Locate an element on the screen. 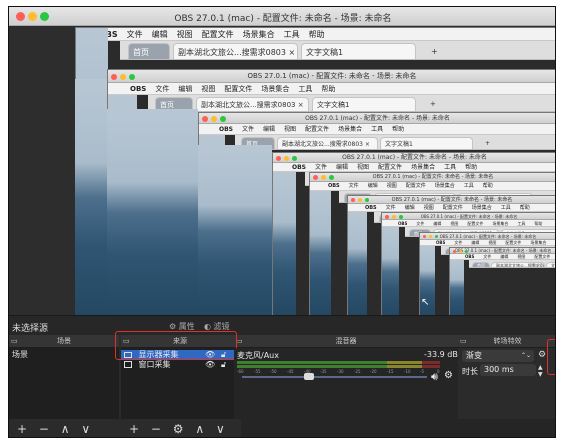  source-properties-button: ⚙ is located at coordinates (178, 428).